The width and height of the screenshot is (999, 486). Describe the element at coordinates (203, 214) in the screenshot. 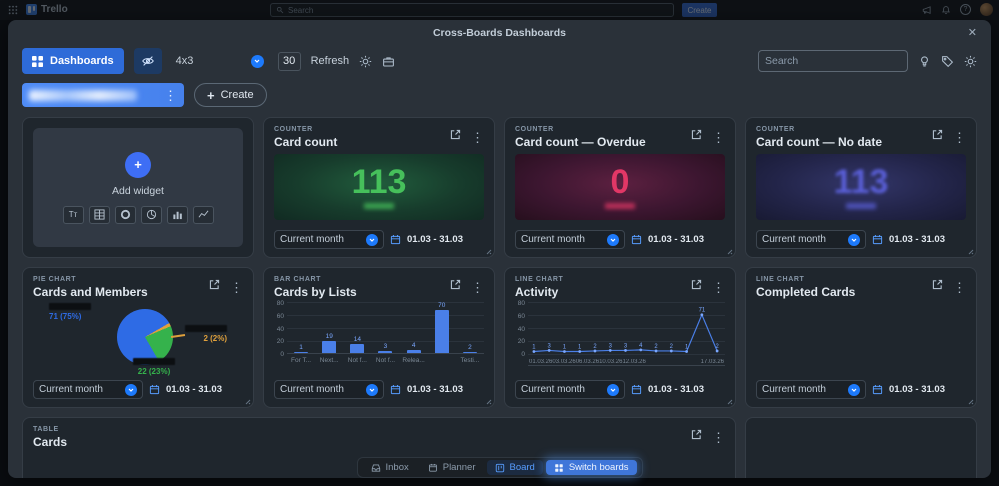

I see `line-widget-icon` at that location.